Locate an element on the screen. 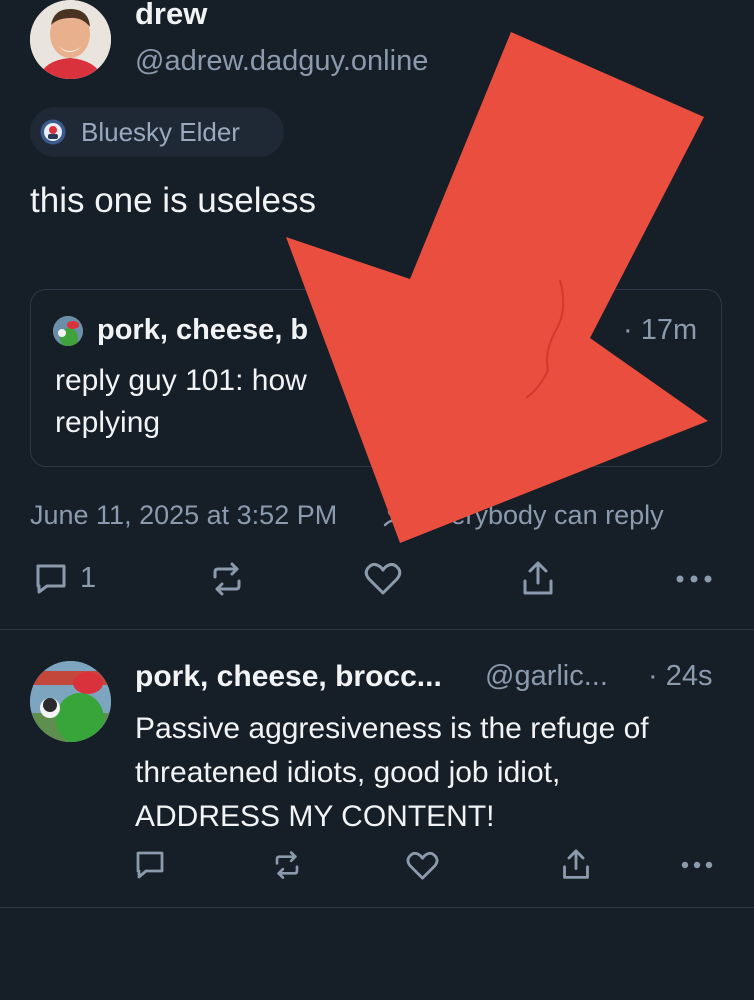  quote-timestamp: · 17m is located at coordinates (660, 330).